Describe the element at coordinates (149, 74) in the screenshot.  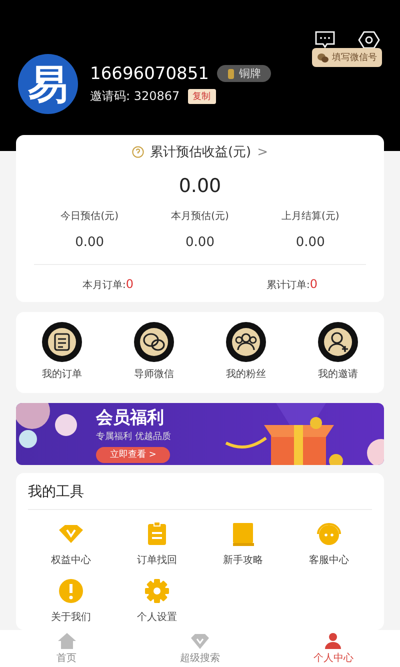
I see `phone-number: 16696070851` at that location.